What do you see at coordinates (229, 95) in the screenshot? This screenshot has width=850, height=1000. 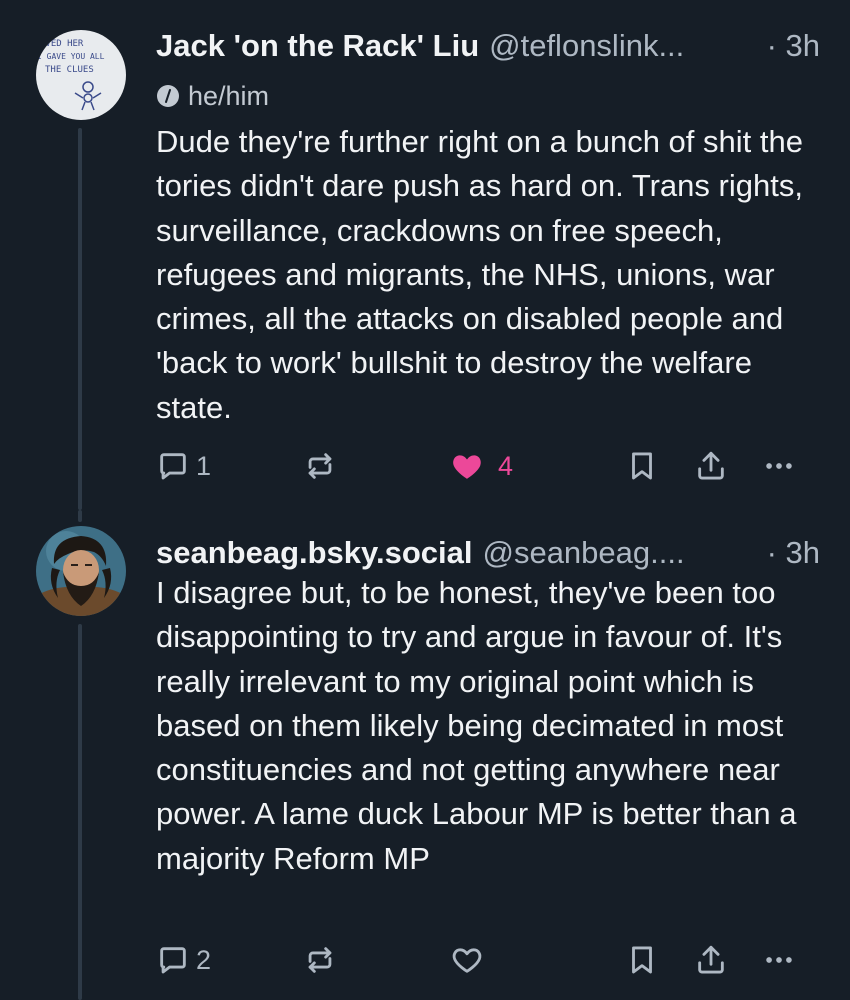 I see `pronouns-text: he/him` at bounding box center [229, 95].